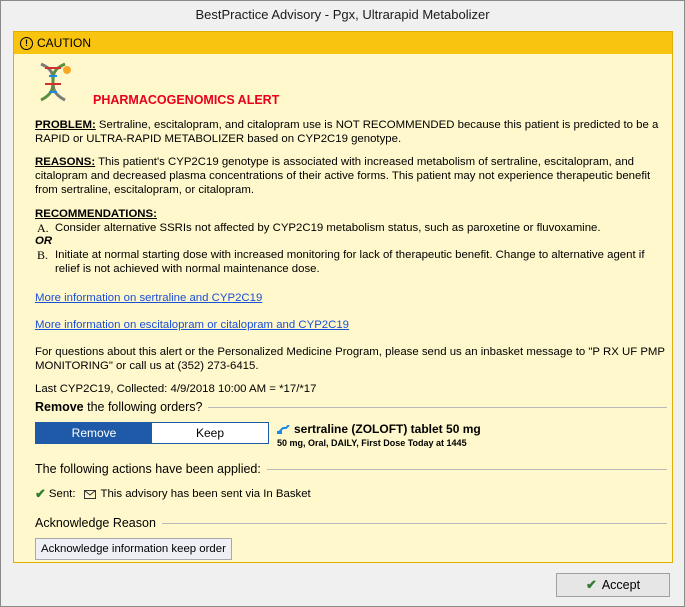 The width and height of the screenshot is (685, 607). I want to click on remove-section-title: Remove the following orders?, so click(351, 407).